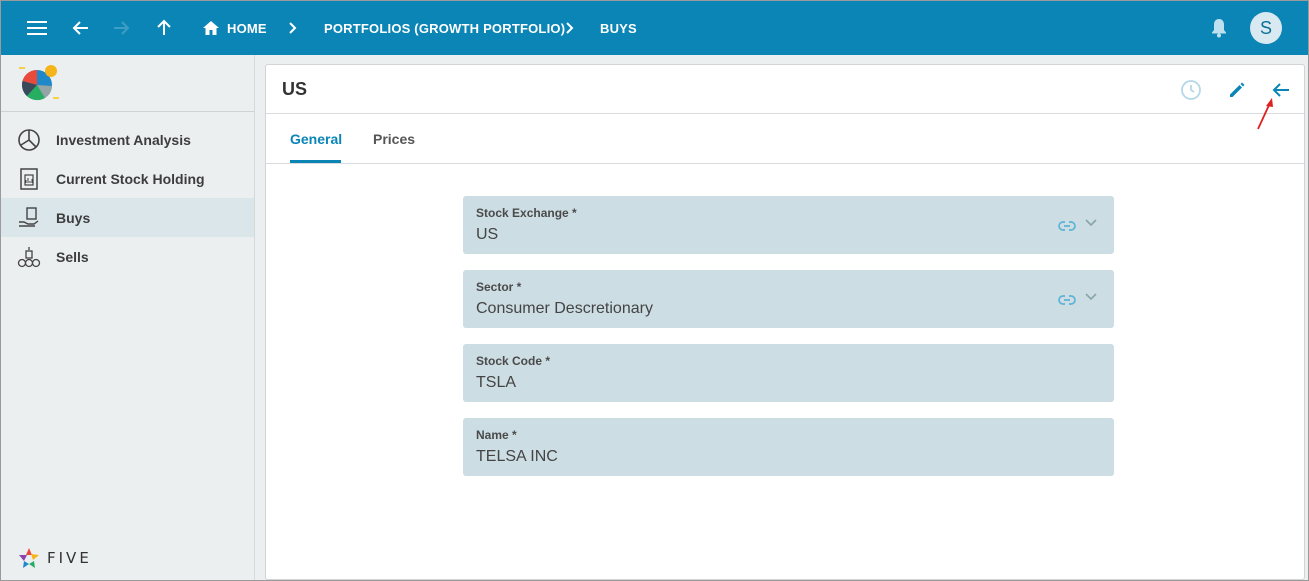 This screenshot has width=1309, height=581. What do you see at coordinates (1237, 90) in the screenshot?
I see `edit-pencil-icon` at bounding box center [1237, 90].